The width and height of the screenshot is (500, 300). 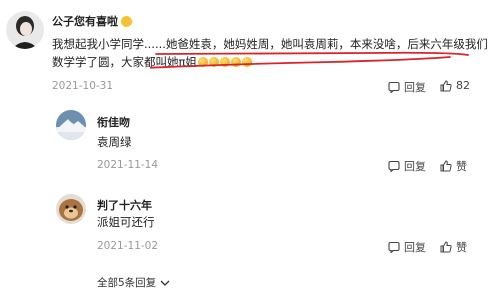 I want to click on reply-author-name: 判了十六年, so click(x=124, y=205).